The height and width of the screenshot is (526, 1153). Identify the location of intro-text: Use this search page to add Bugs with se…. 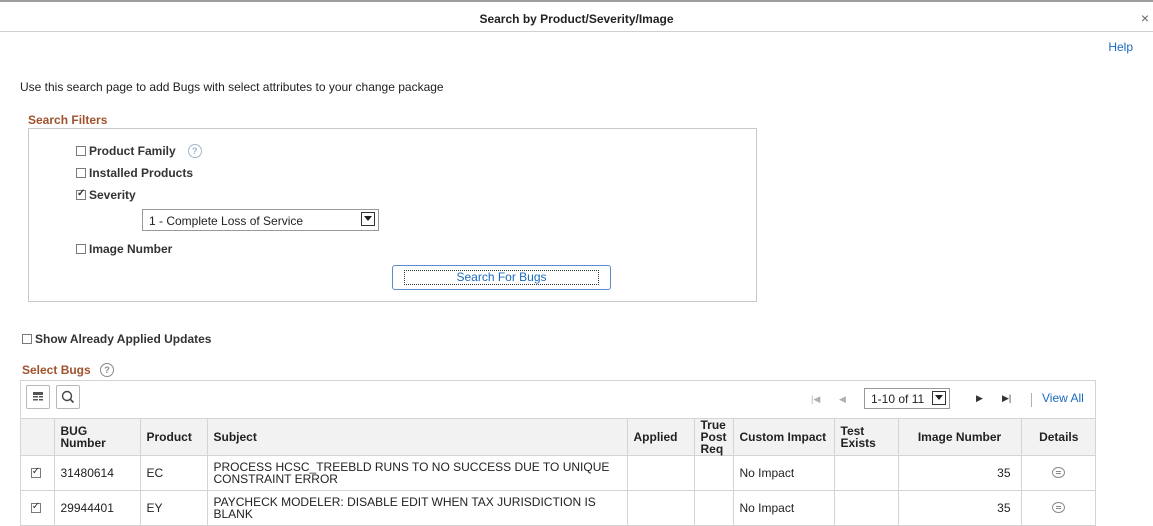
(232, 87).